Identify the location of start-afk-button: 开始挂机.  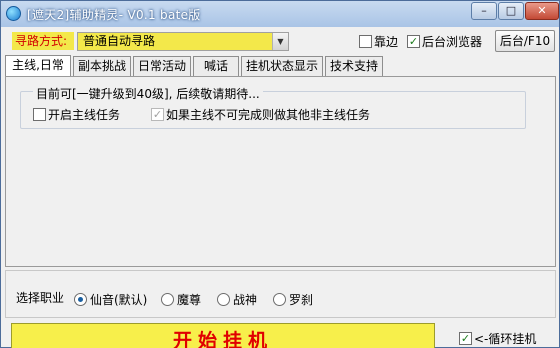
(223, 335).